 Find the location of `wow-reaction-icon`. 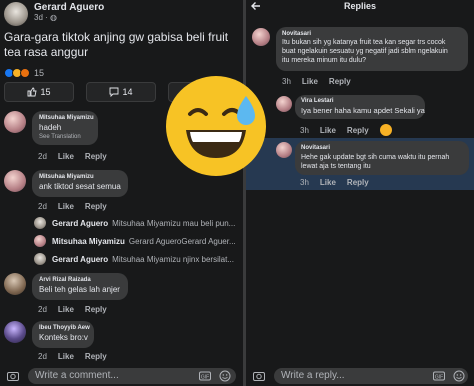

wow-reaction-icon is located at coordinates (25, 73).